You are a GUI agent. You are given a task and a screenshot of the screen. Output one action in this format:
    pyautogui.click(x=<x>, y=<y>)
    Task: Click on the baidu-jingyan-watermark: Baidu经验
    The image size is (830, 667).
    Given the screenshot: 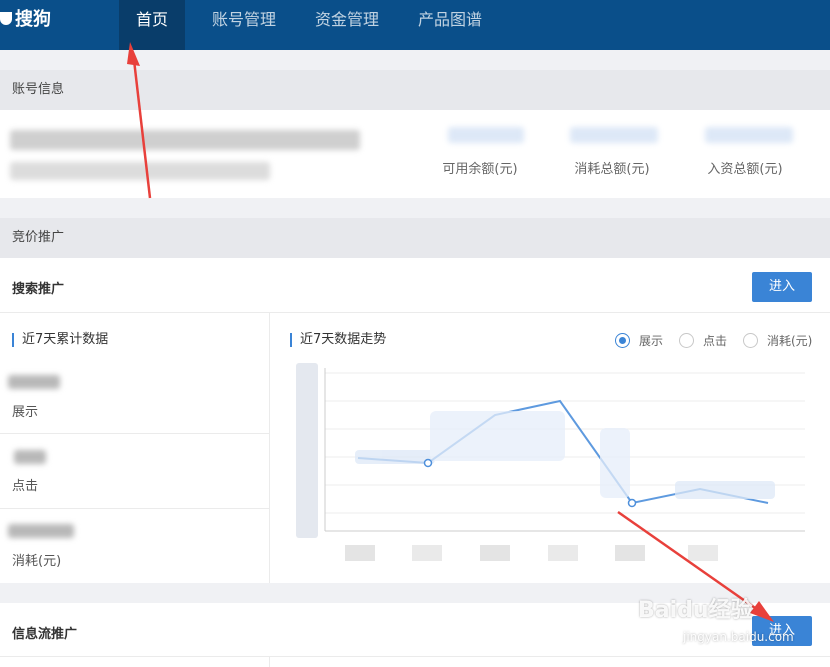 What is the action you would take?
    pyautogui.click(x=695, y=610)
    